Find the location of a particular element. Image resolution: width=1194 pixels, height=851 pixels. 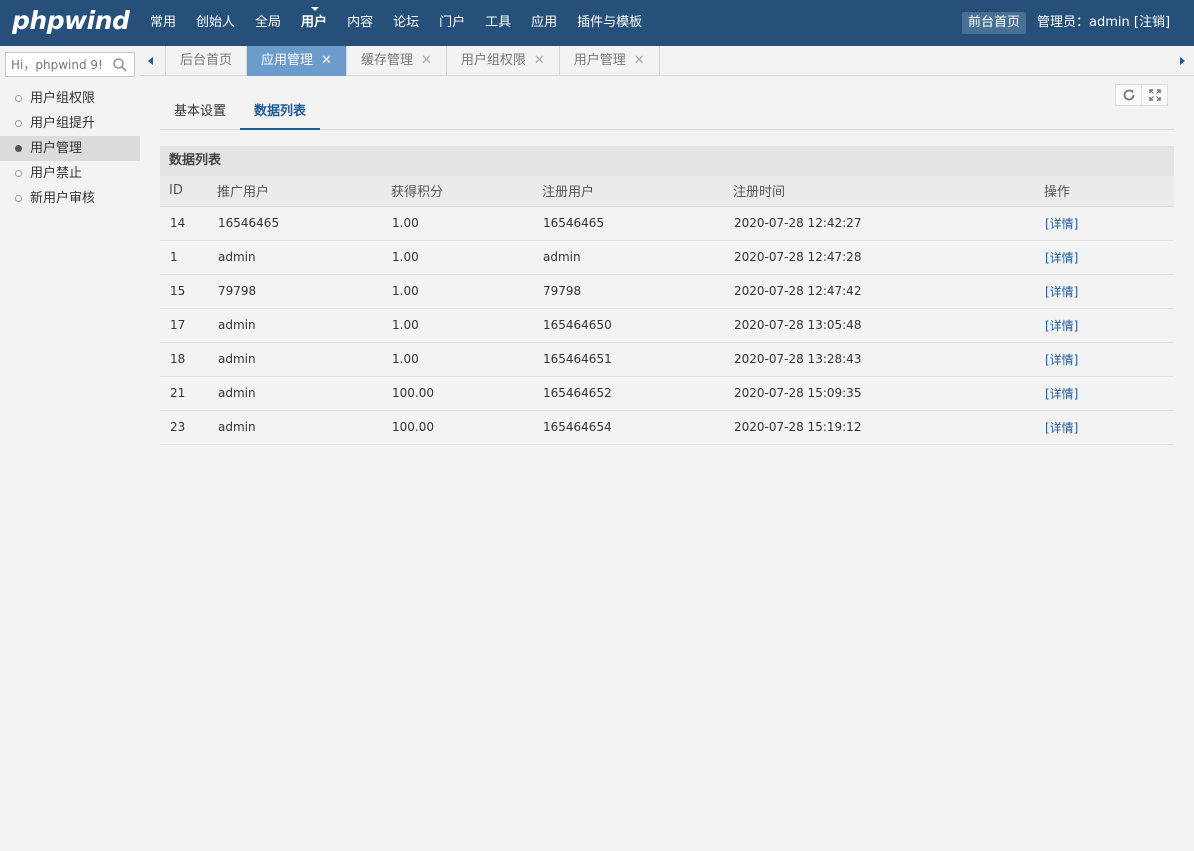

tab-4: 用户管理 ✕ is located at coordinates (610, 61).